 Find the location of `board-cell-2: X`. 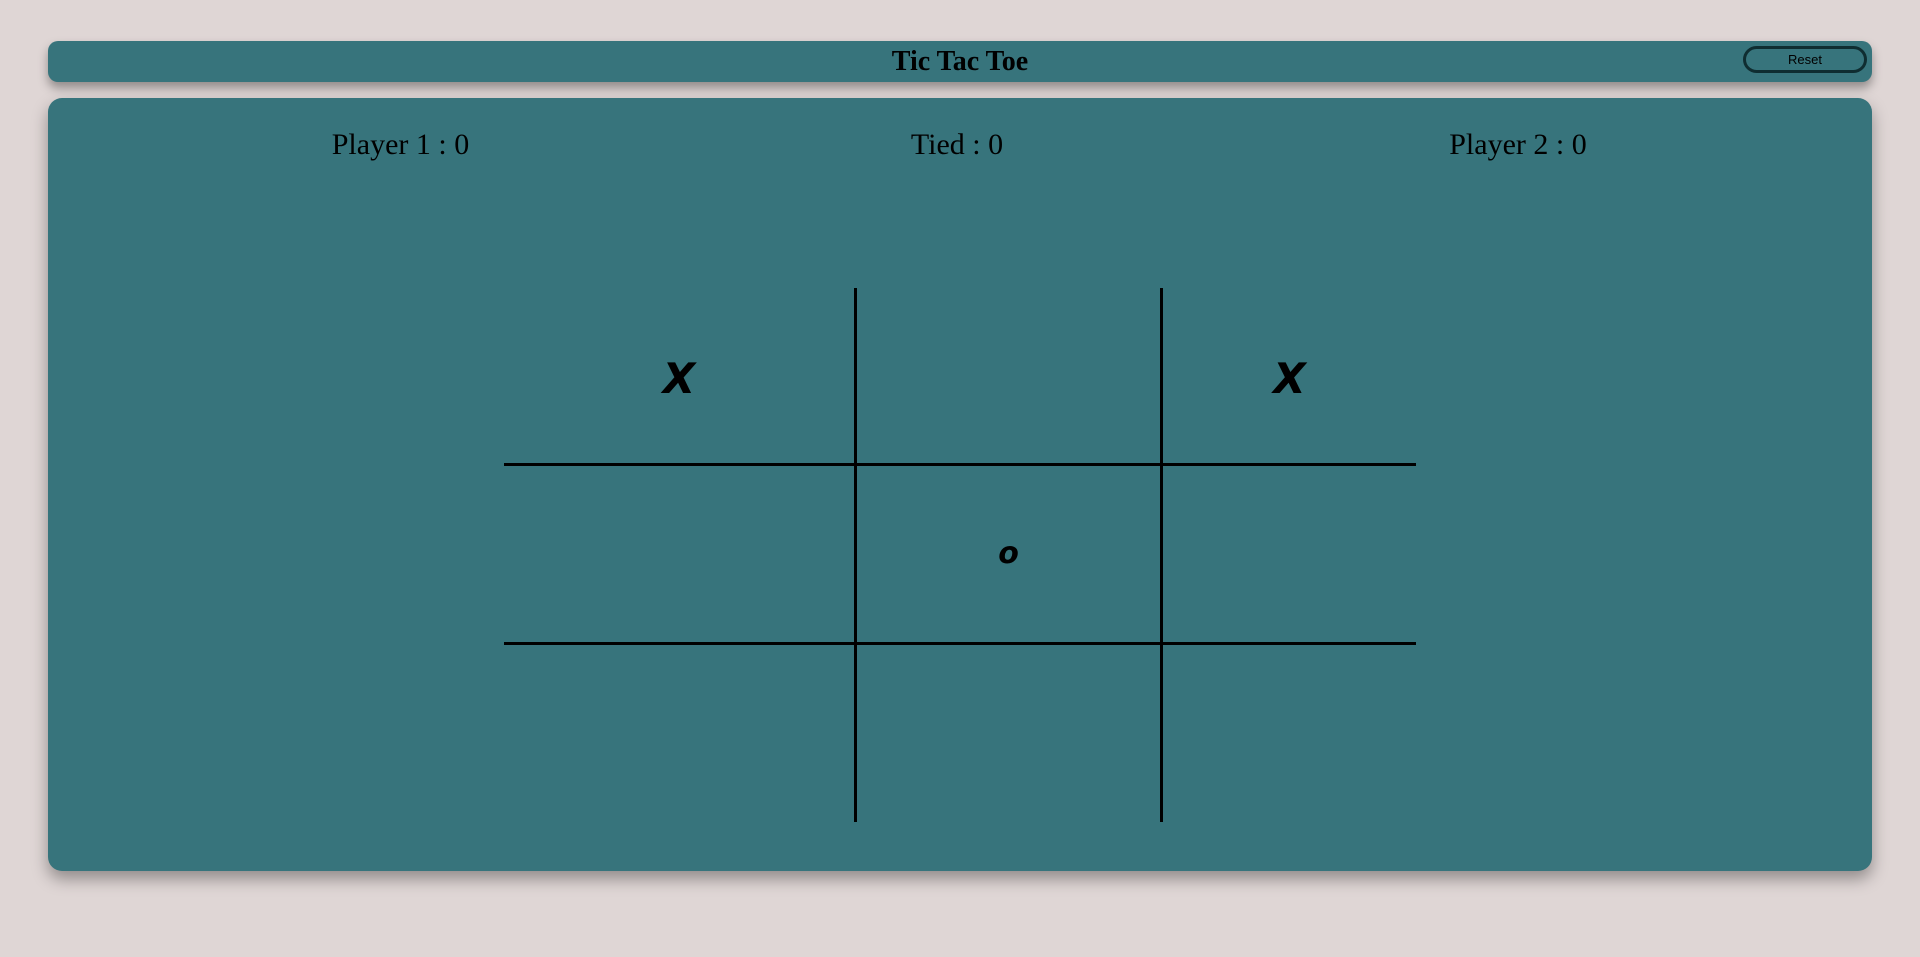

board-cell-2: X is located at coordinates (1289, 375).